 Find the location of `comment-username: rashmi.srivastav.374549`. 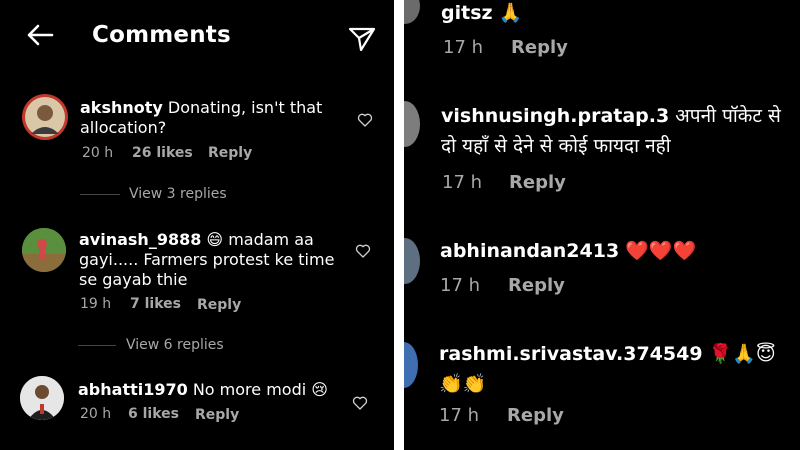

comment-username: rashmi.srivastav.374549 is located at coordinates (571, 354).